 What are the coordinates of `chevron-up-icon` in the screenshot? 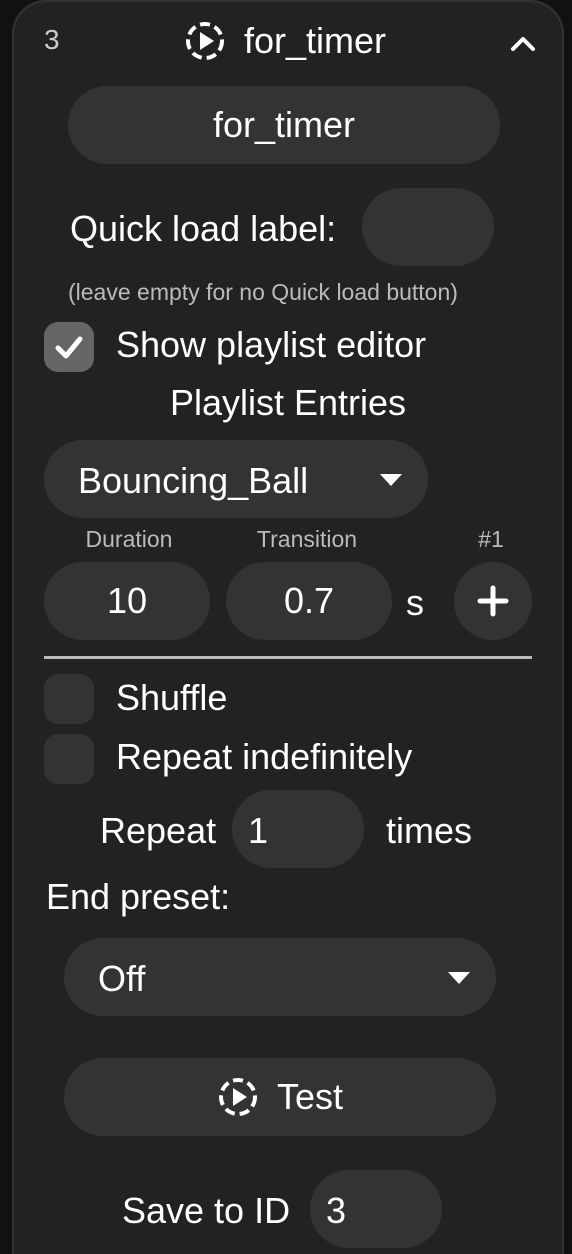 It's located at (523, 45).